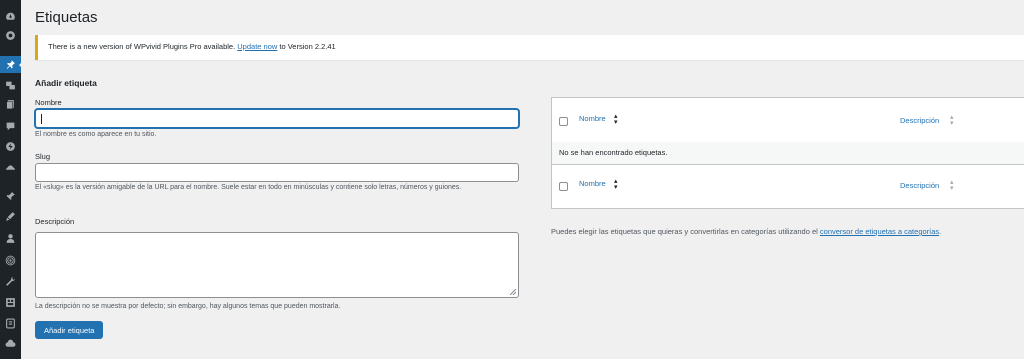 The width and height of the screenshot is (1024, 359). I want to click on select-all-checkbox-footer, so click(563, 186).